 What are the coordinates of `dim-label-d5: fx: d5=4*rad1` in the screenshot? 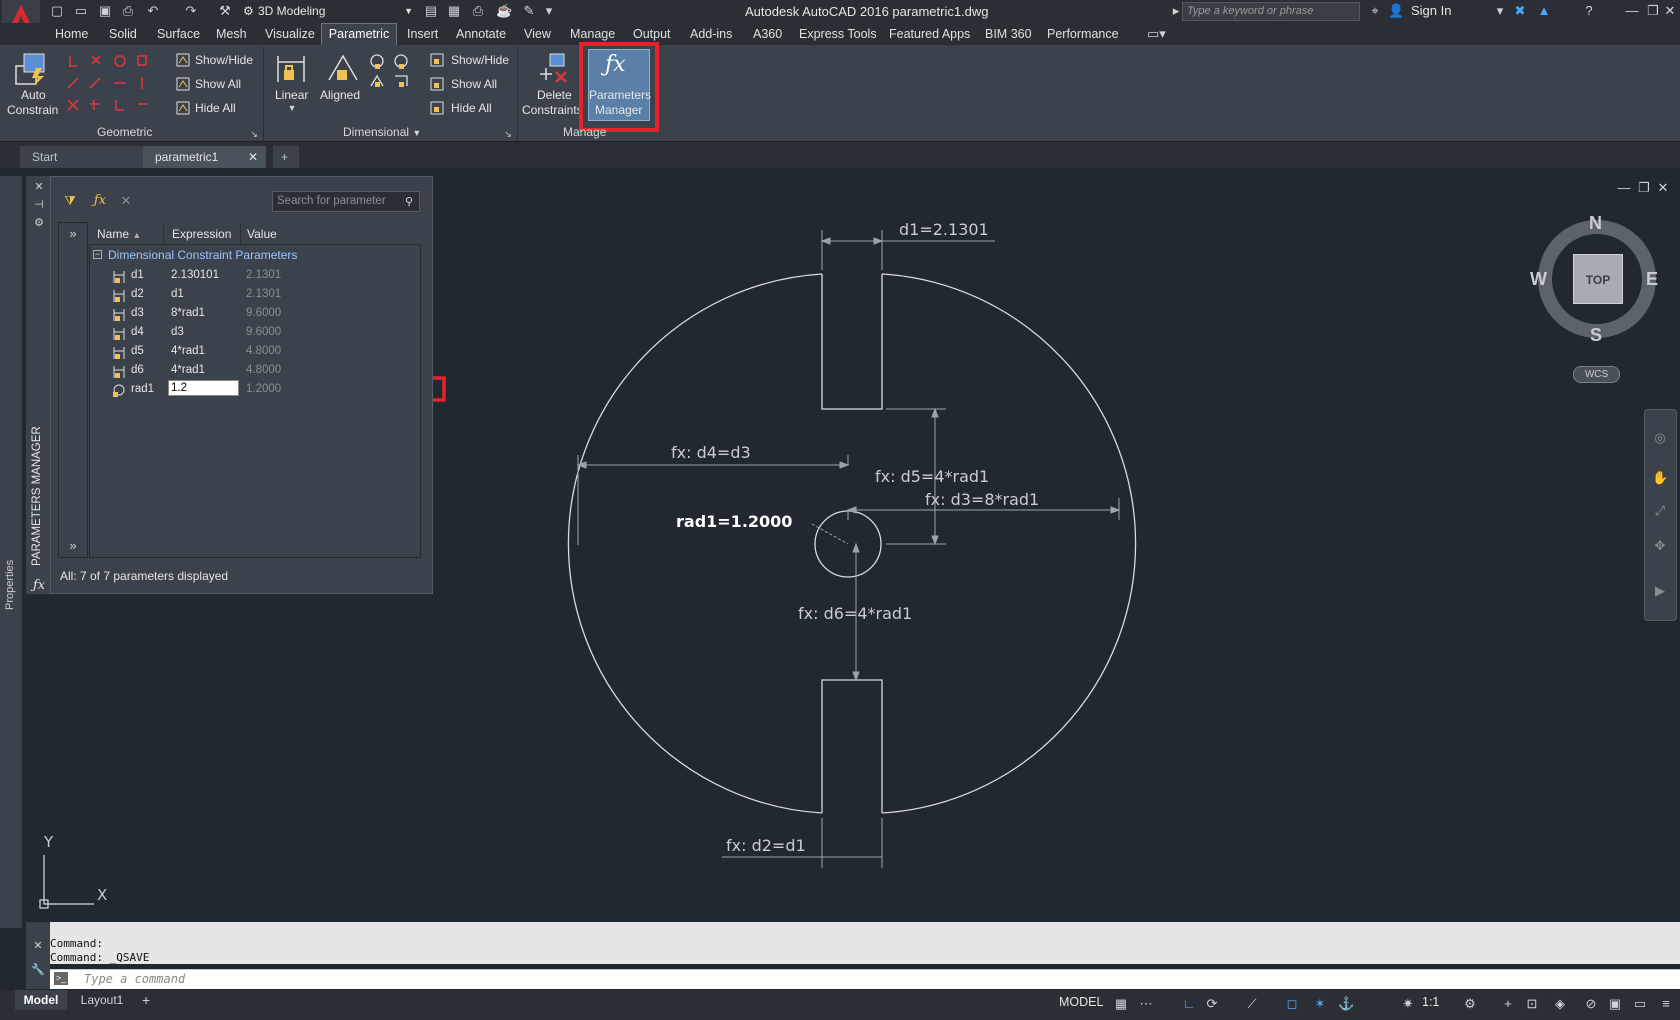 It's located at (932, 476).